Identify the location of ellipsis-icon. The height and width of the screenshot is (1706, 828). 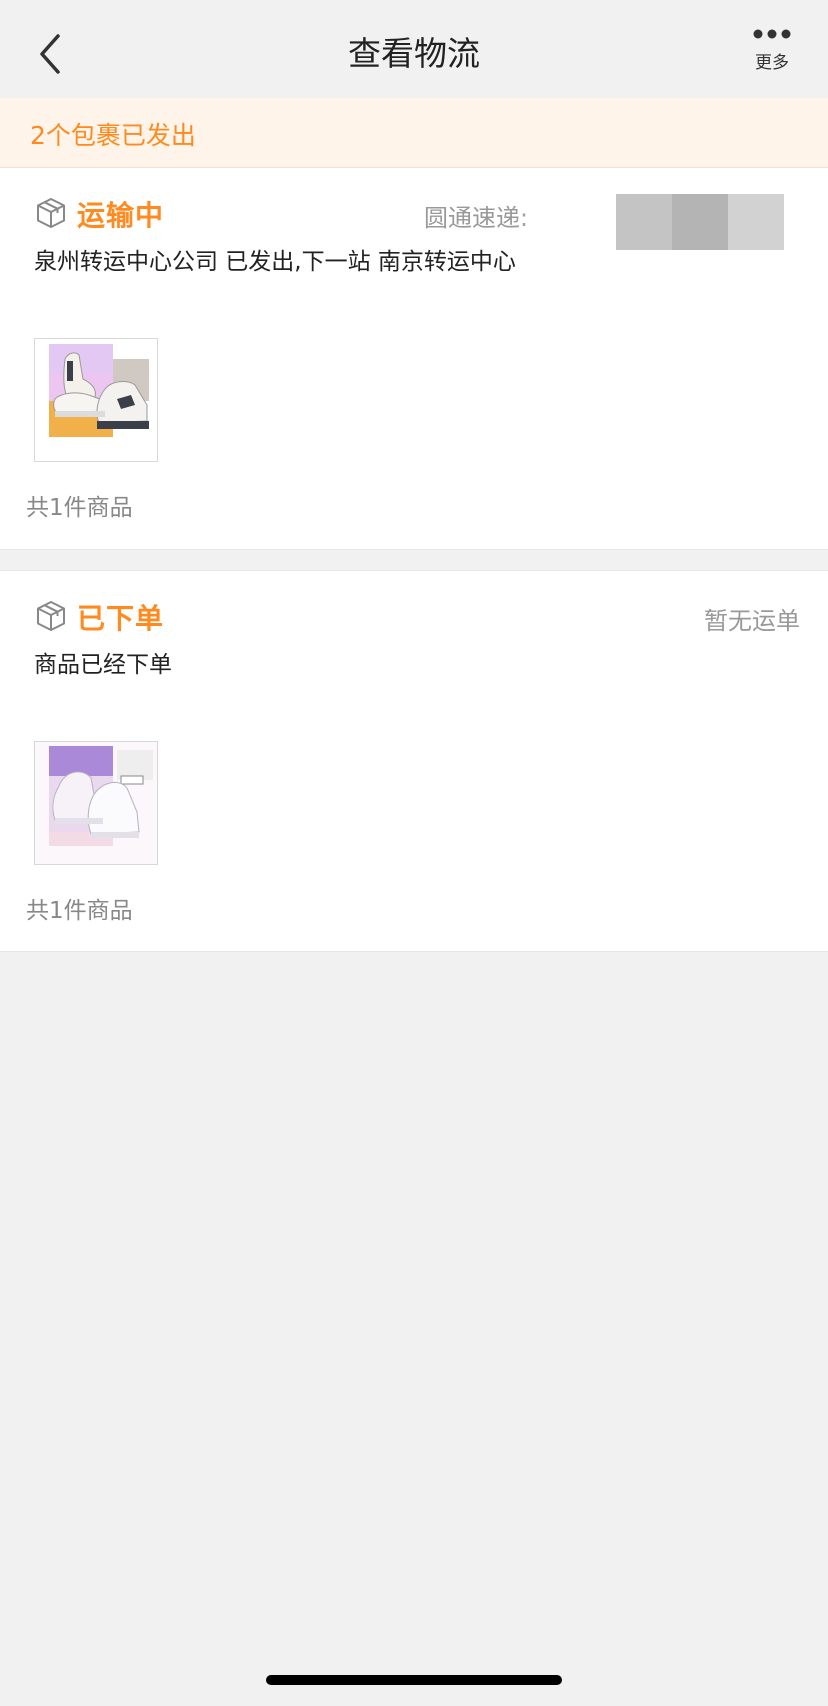
(772, 34).